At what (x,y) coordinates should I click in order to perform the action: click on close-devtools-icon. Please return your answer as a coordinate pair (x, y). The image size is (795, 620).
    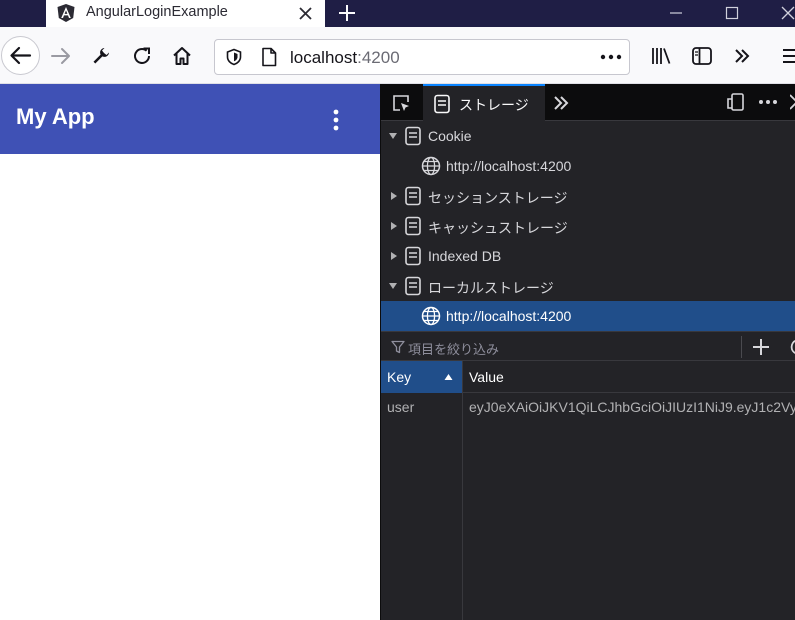
    Looking at the image, I should click on (792, 102).